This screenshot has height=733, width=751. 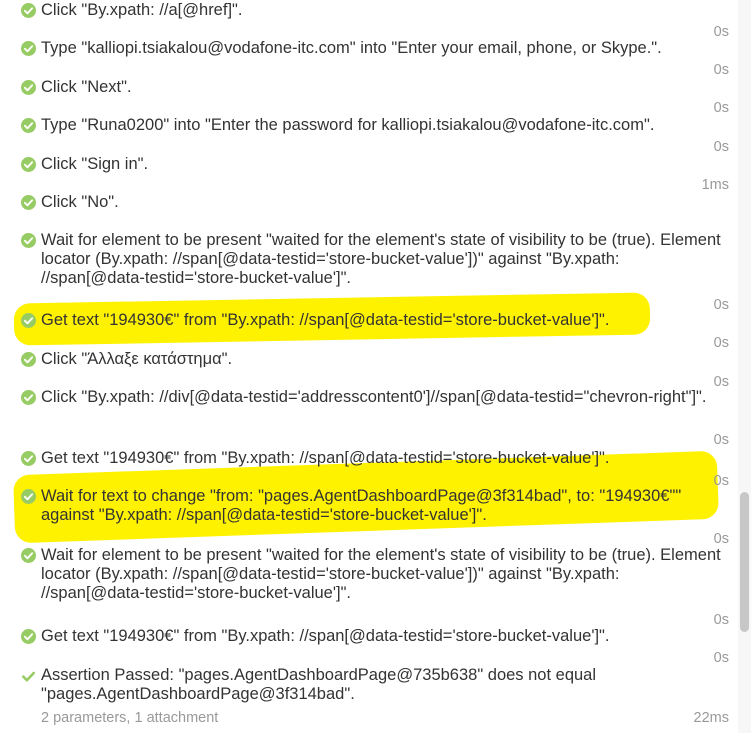 What do you see at coordinates (367, 173) in the screenshot?
I see `step-row: Click "Sign in".` at bounding box center [367, 173].